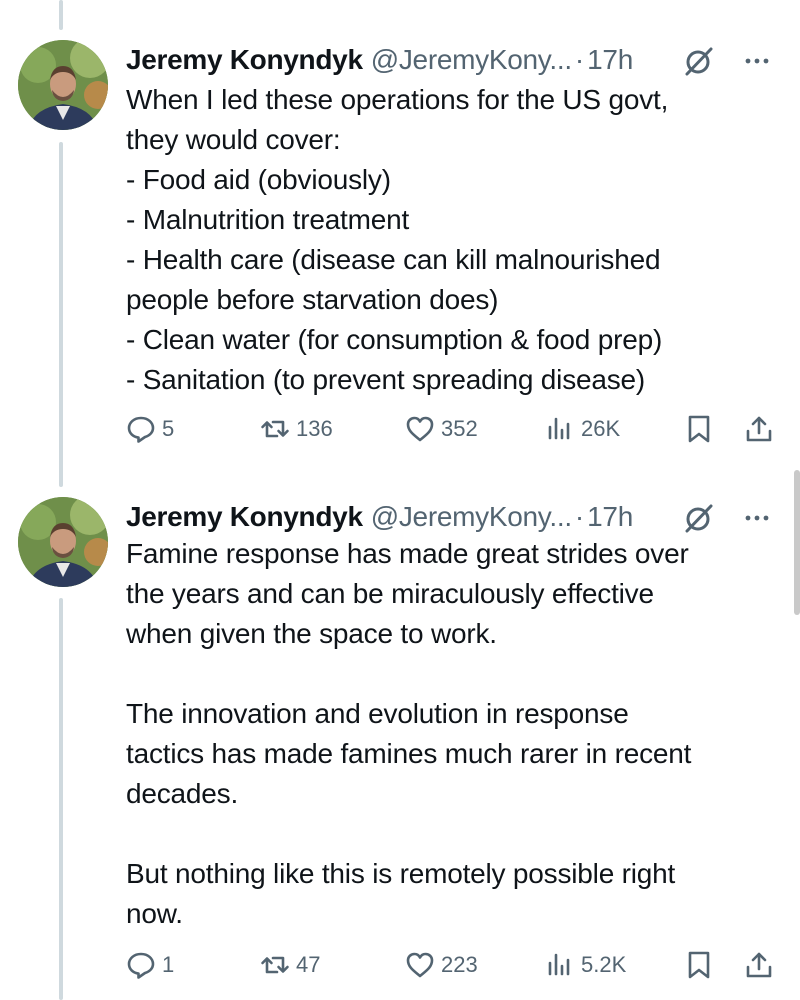 This screenshot has width=800, height=1000. I want to click on views-button: 5.2K, so click(585, 965).